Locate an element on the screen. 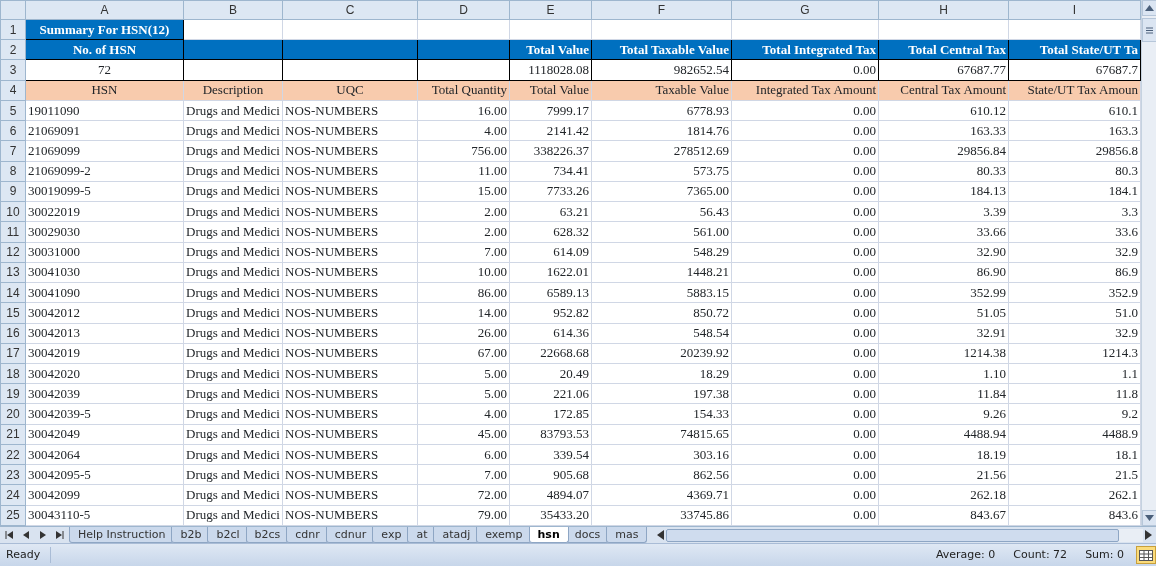 The image size is (1156, 566). row-number: 9 is located at coordinates (13, 191).